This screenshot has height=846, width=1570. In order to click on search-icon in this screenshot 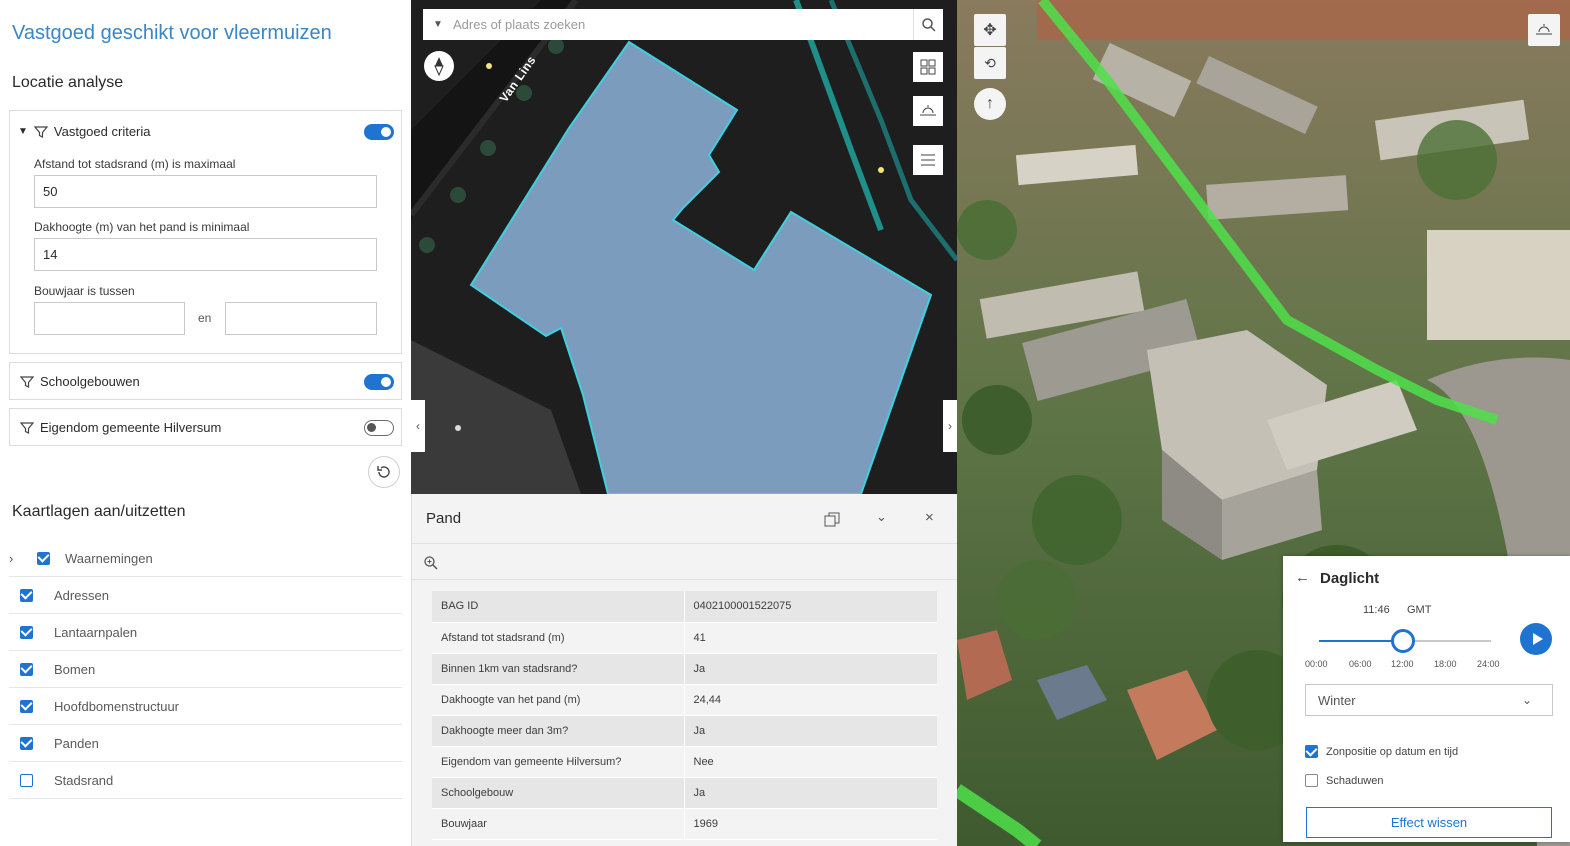, I will do `click(928, 24)`.